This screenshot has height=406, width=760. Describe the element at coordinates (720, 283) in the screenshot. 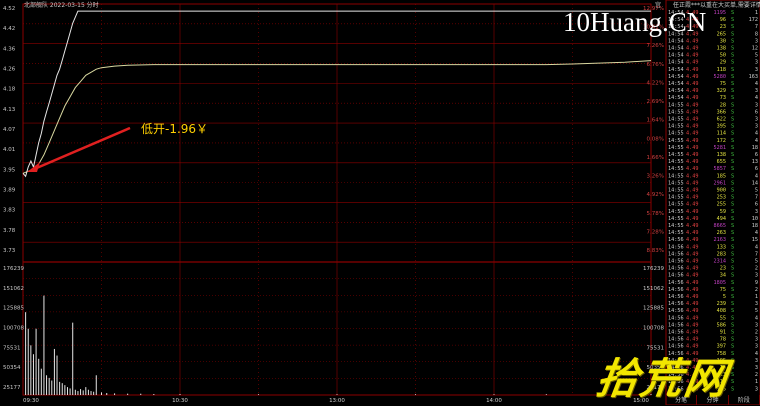

I see `tick-volume: 1805` at that location.